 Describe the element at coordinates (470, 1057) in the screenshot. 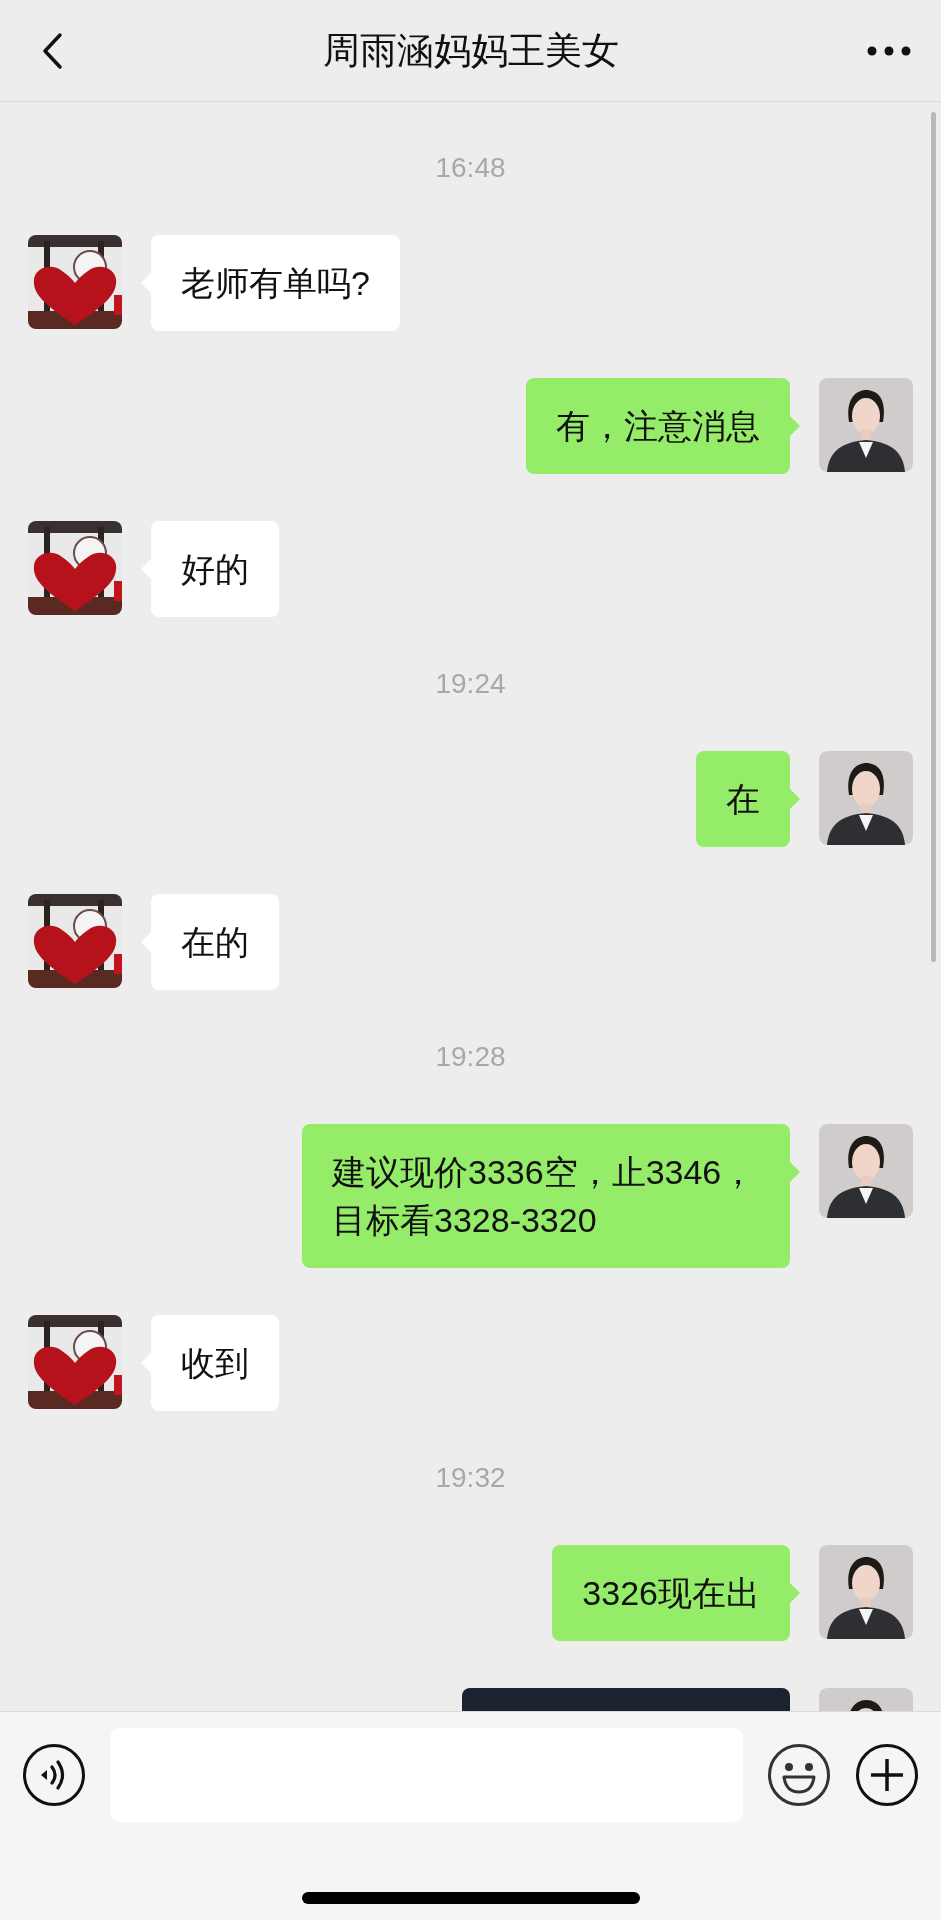

I see `timestamp: 19:28` at that location.